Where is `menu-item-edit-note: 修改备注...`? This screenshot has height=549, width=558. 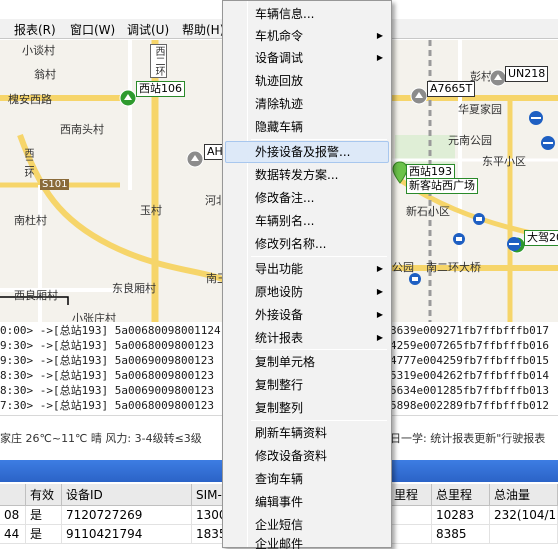 menu-item-edit-note: 修改备注... is located at coordinates (307, 198).